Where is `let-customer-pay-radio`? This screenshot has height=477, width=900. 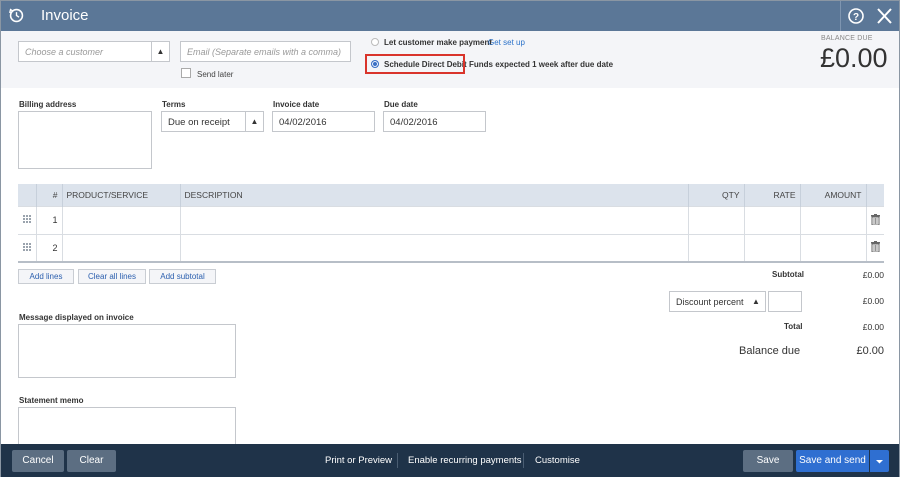
let-customer-pay-radio is located at coordinates (375, 42).